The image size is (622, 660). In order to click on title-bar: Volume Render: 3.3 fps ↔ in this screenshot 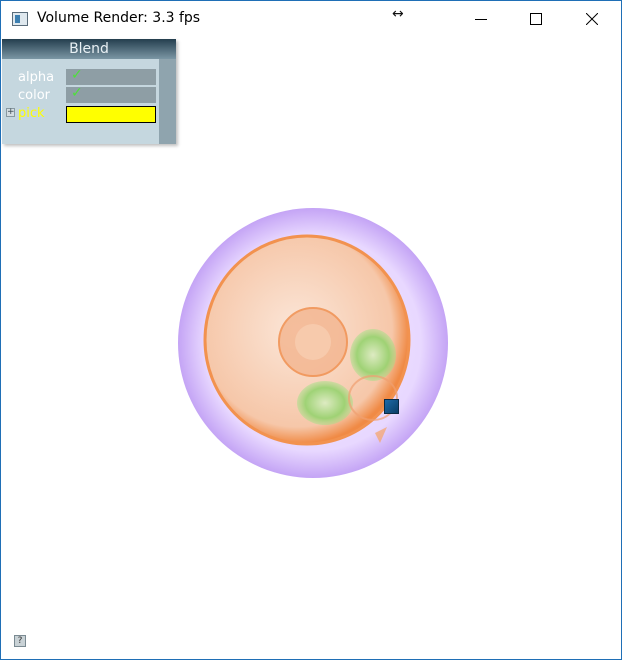, I will do `click(311, 19)`.